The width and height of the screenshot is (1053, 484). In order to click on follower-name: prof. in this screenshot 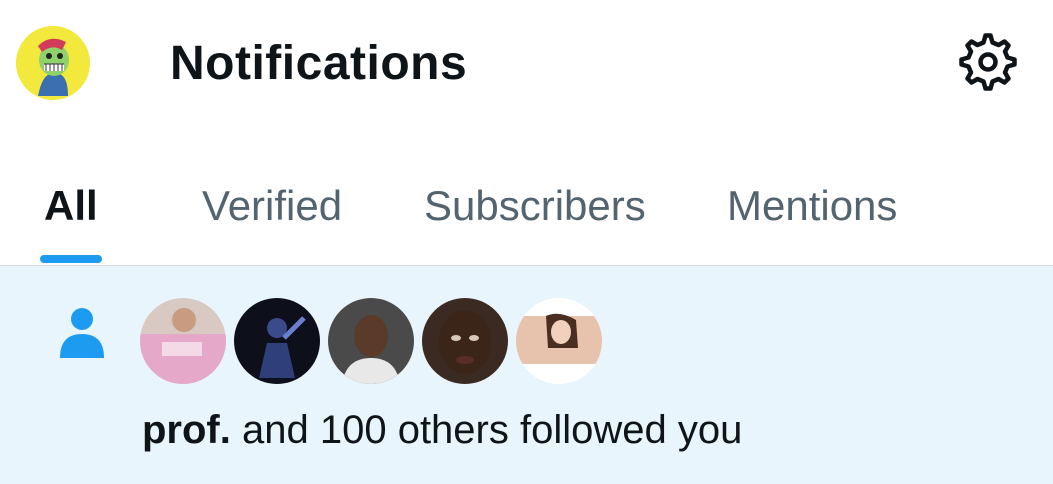, I will do `click(186, 430)`.